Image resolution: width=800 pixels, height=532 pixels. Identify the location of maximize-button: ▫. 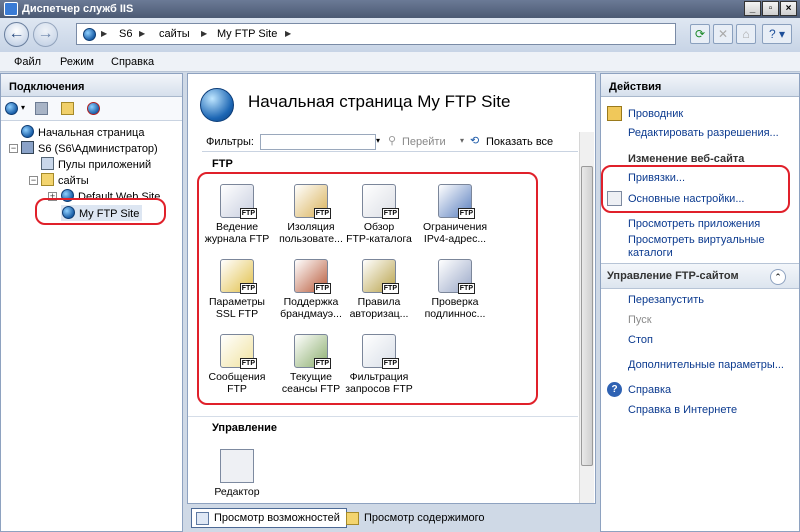
(770, 8).